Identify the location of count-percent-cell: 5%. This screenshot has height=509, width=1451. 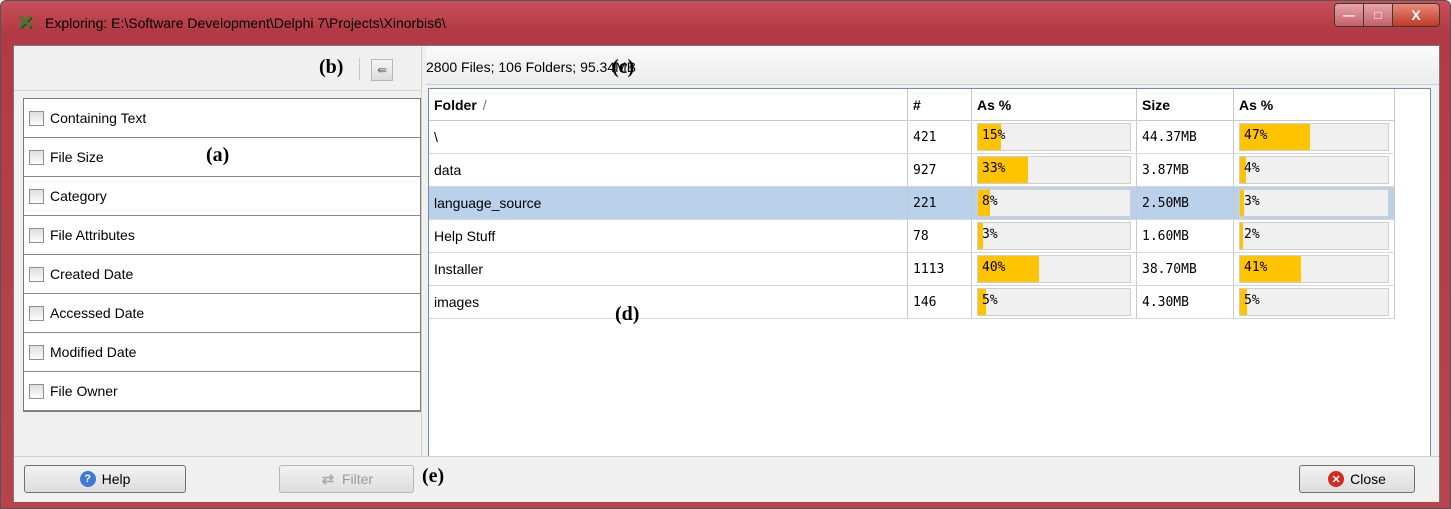
(1054, 302).